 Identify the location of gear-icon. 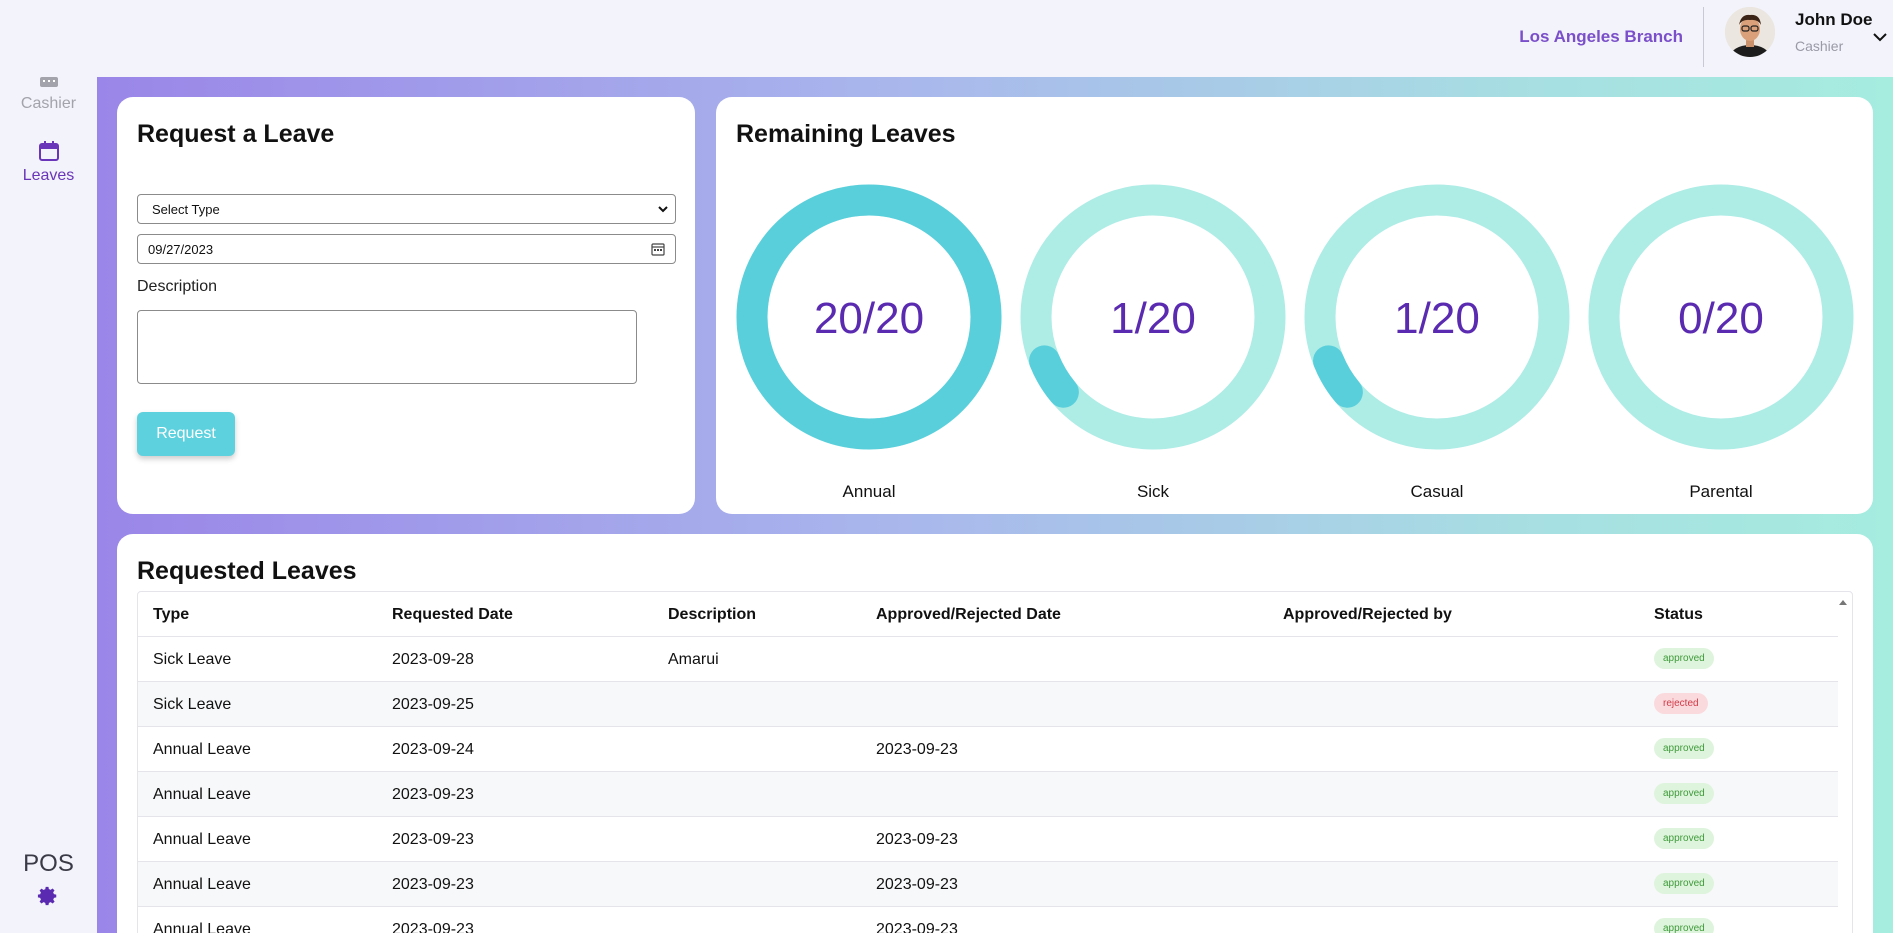
(48, 896).